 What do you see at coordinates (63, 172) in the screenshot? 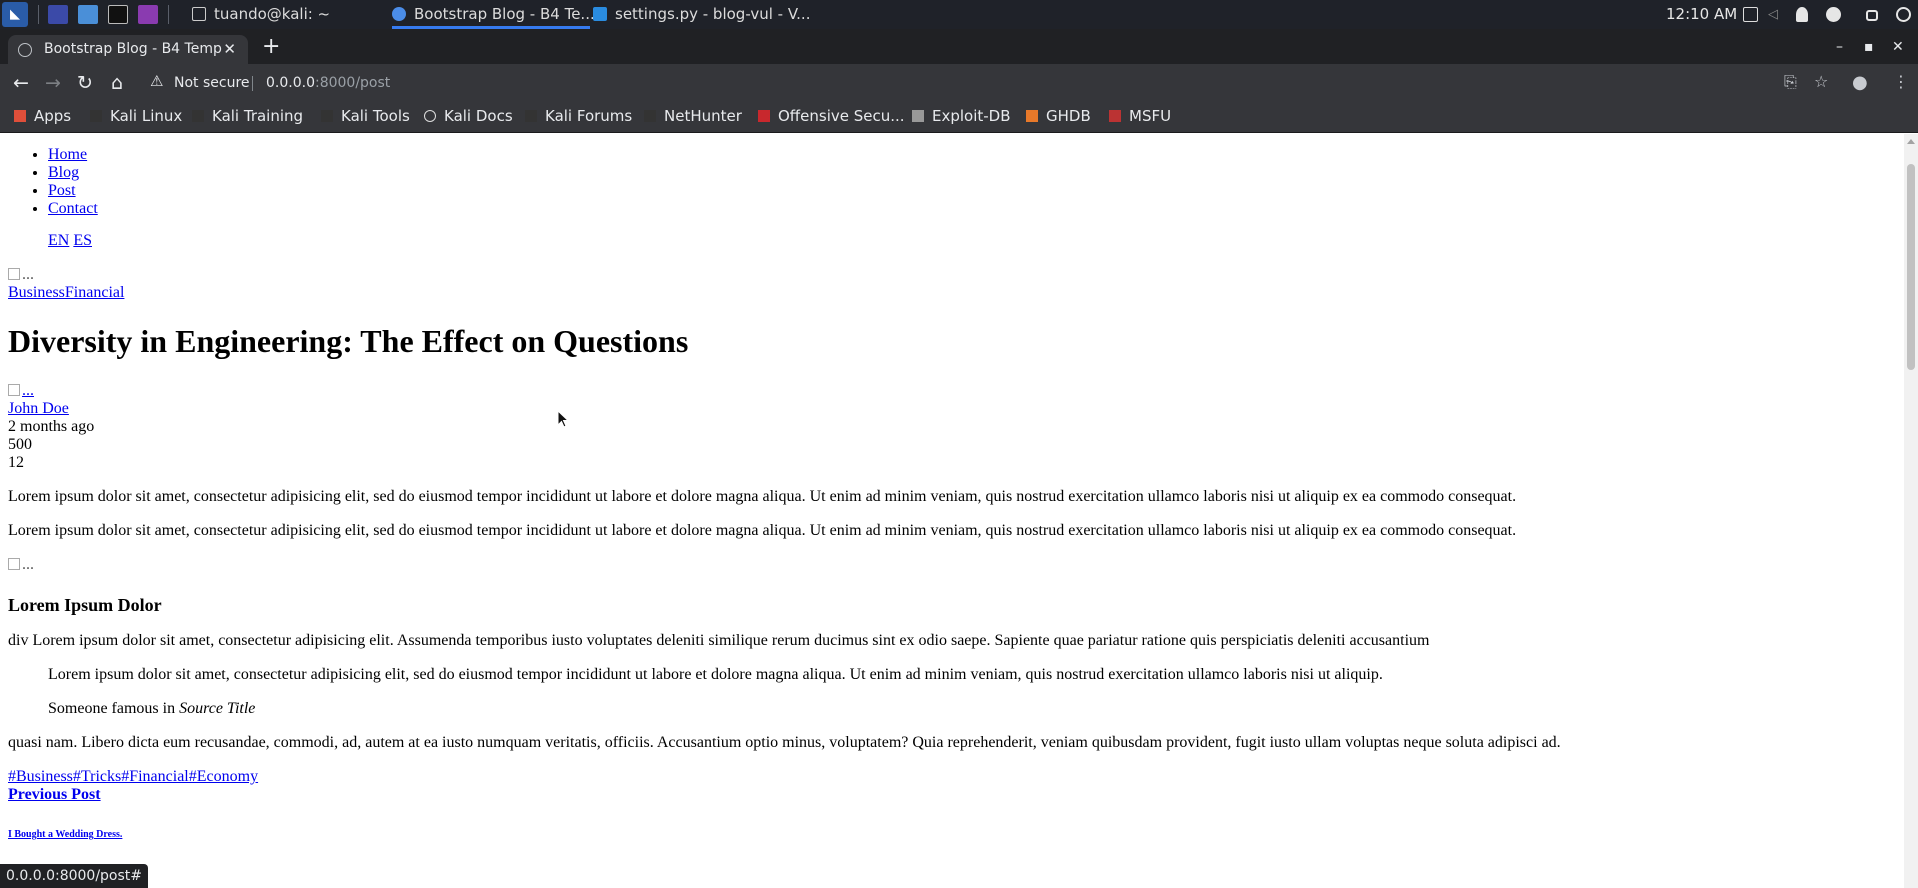
I see `nav-blog-link: Blog` at bounding box center [63, 172].